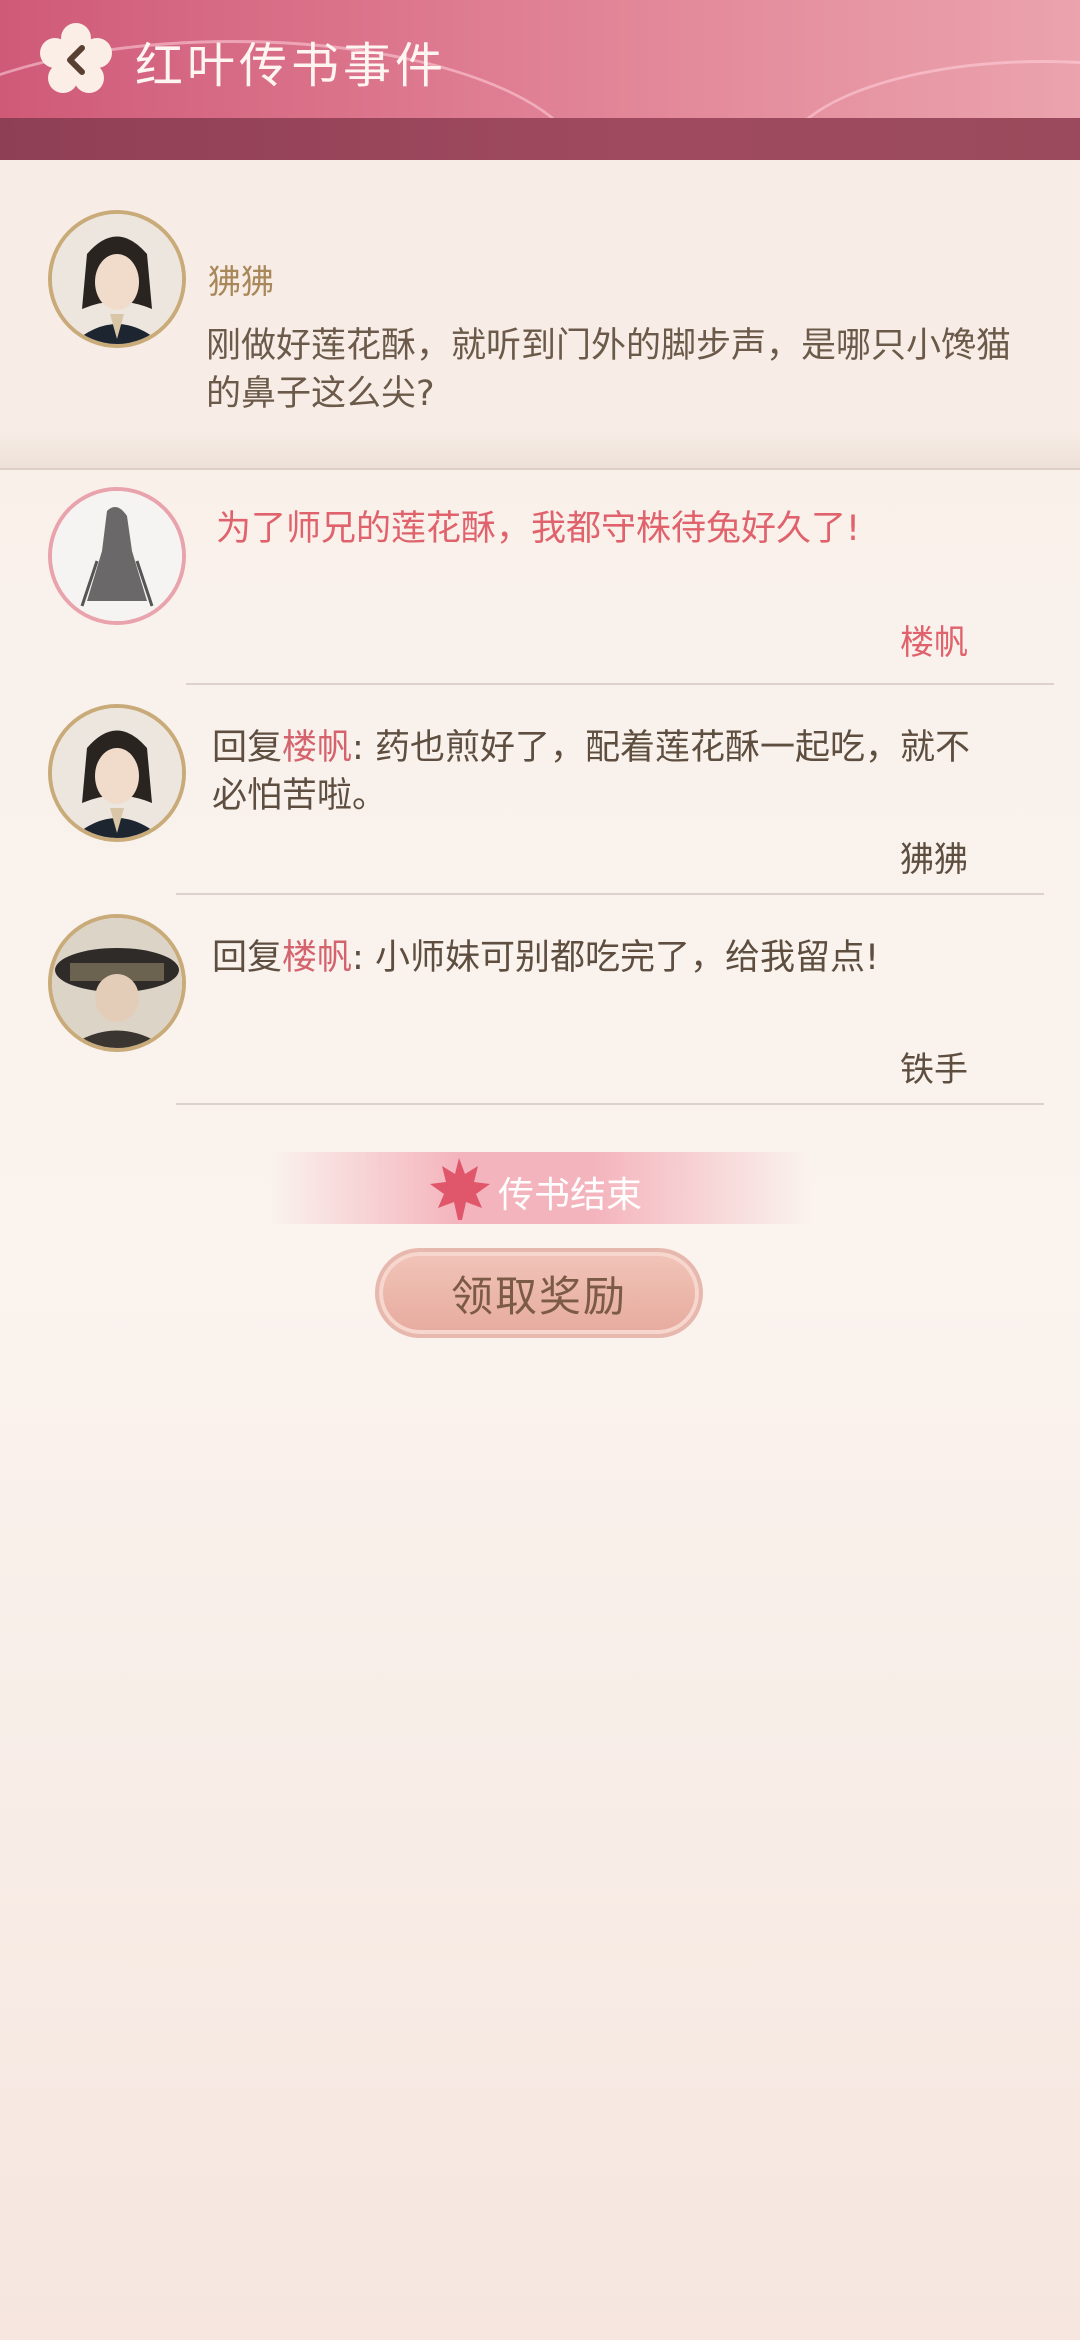  What do you see at coordinates (592, 772) in the screenshot?
I see `comment-text: 回复楼帆: 药也煎好了，配着莲花酥一起吃，就不必怕苦啦。` at bounding box center [592, 772].